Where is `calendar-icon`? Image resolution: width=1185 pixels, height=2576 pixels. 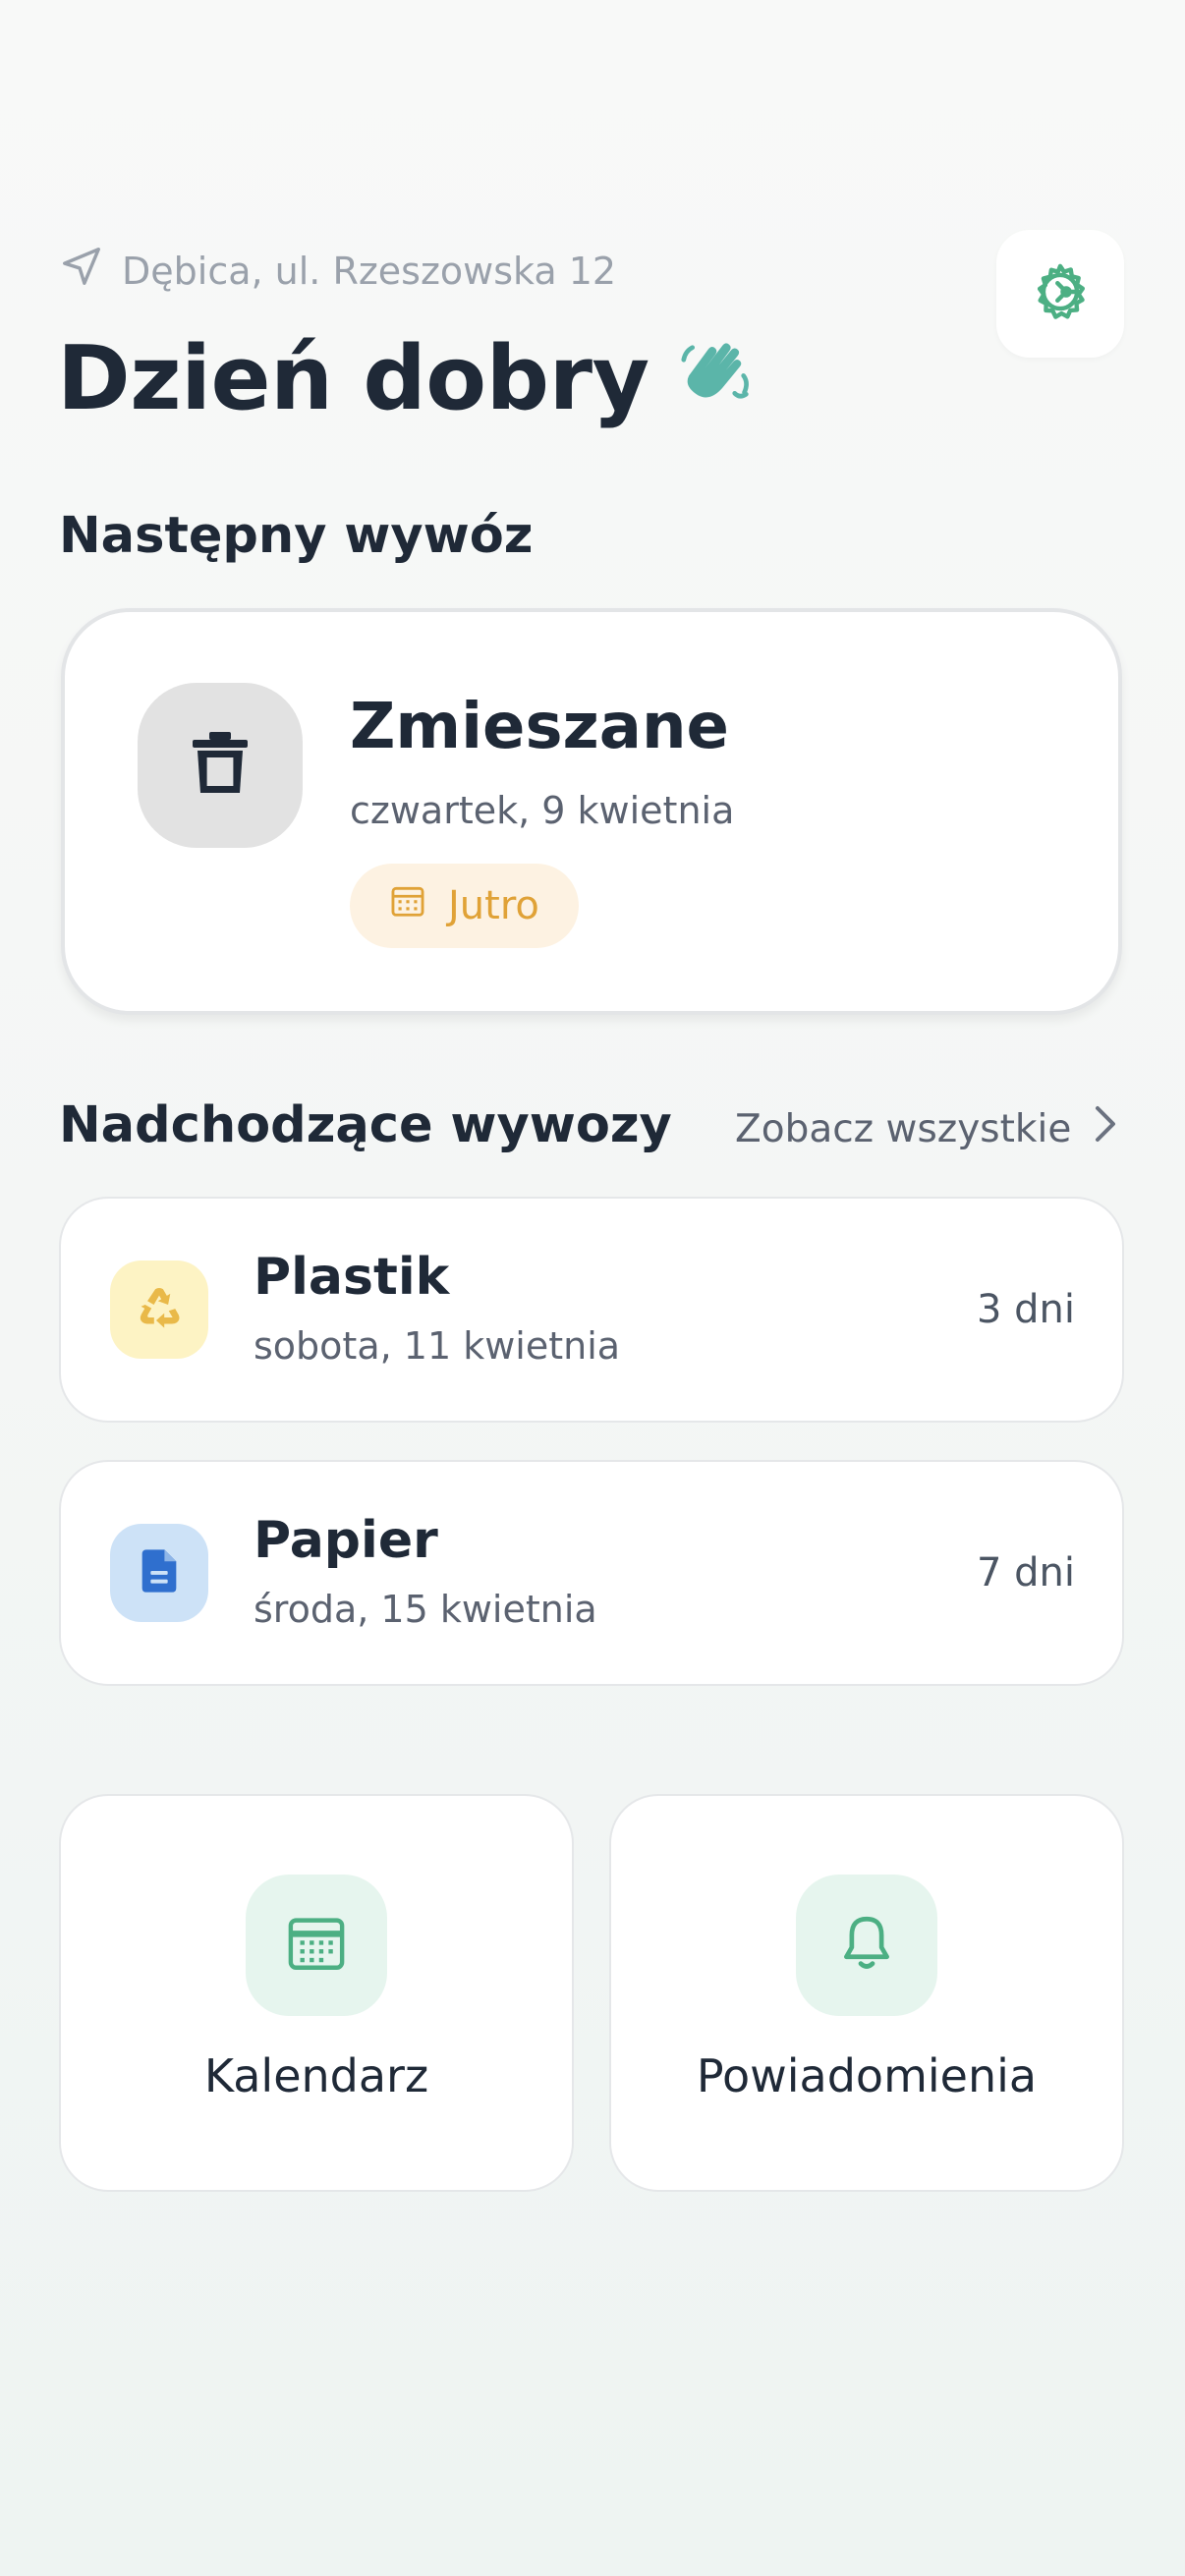
calendar-icon is located at coordinates (317, 1945).